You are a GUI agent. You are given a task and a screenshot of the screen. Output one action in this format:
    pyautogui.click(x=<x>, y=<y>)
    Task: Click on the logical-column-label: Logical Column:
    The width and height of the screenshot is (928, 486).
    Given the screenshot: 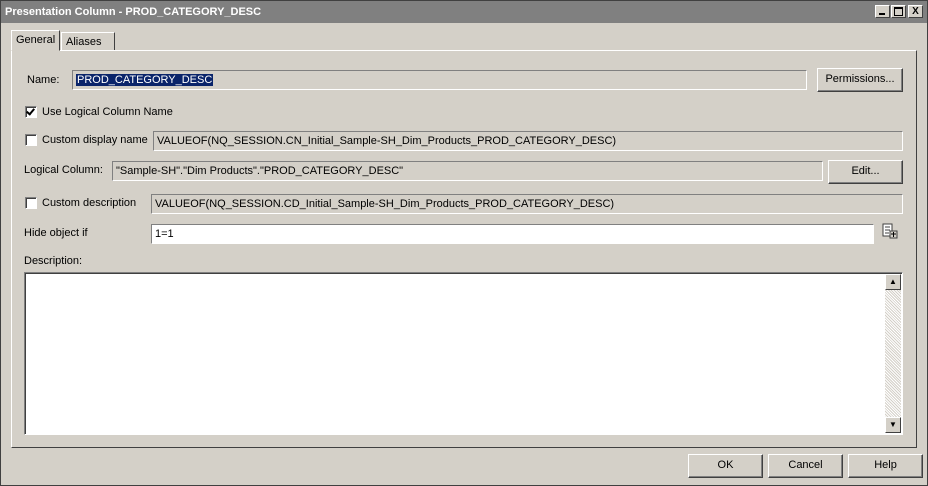 What is the action you would take?
    pyautogui.click(x=63, y=170)
    